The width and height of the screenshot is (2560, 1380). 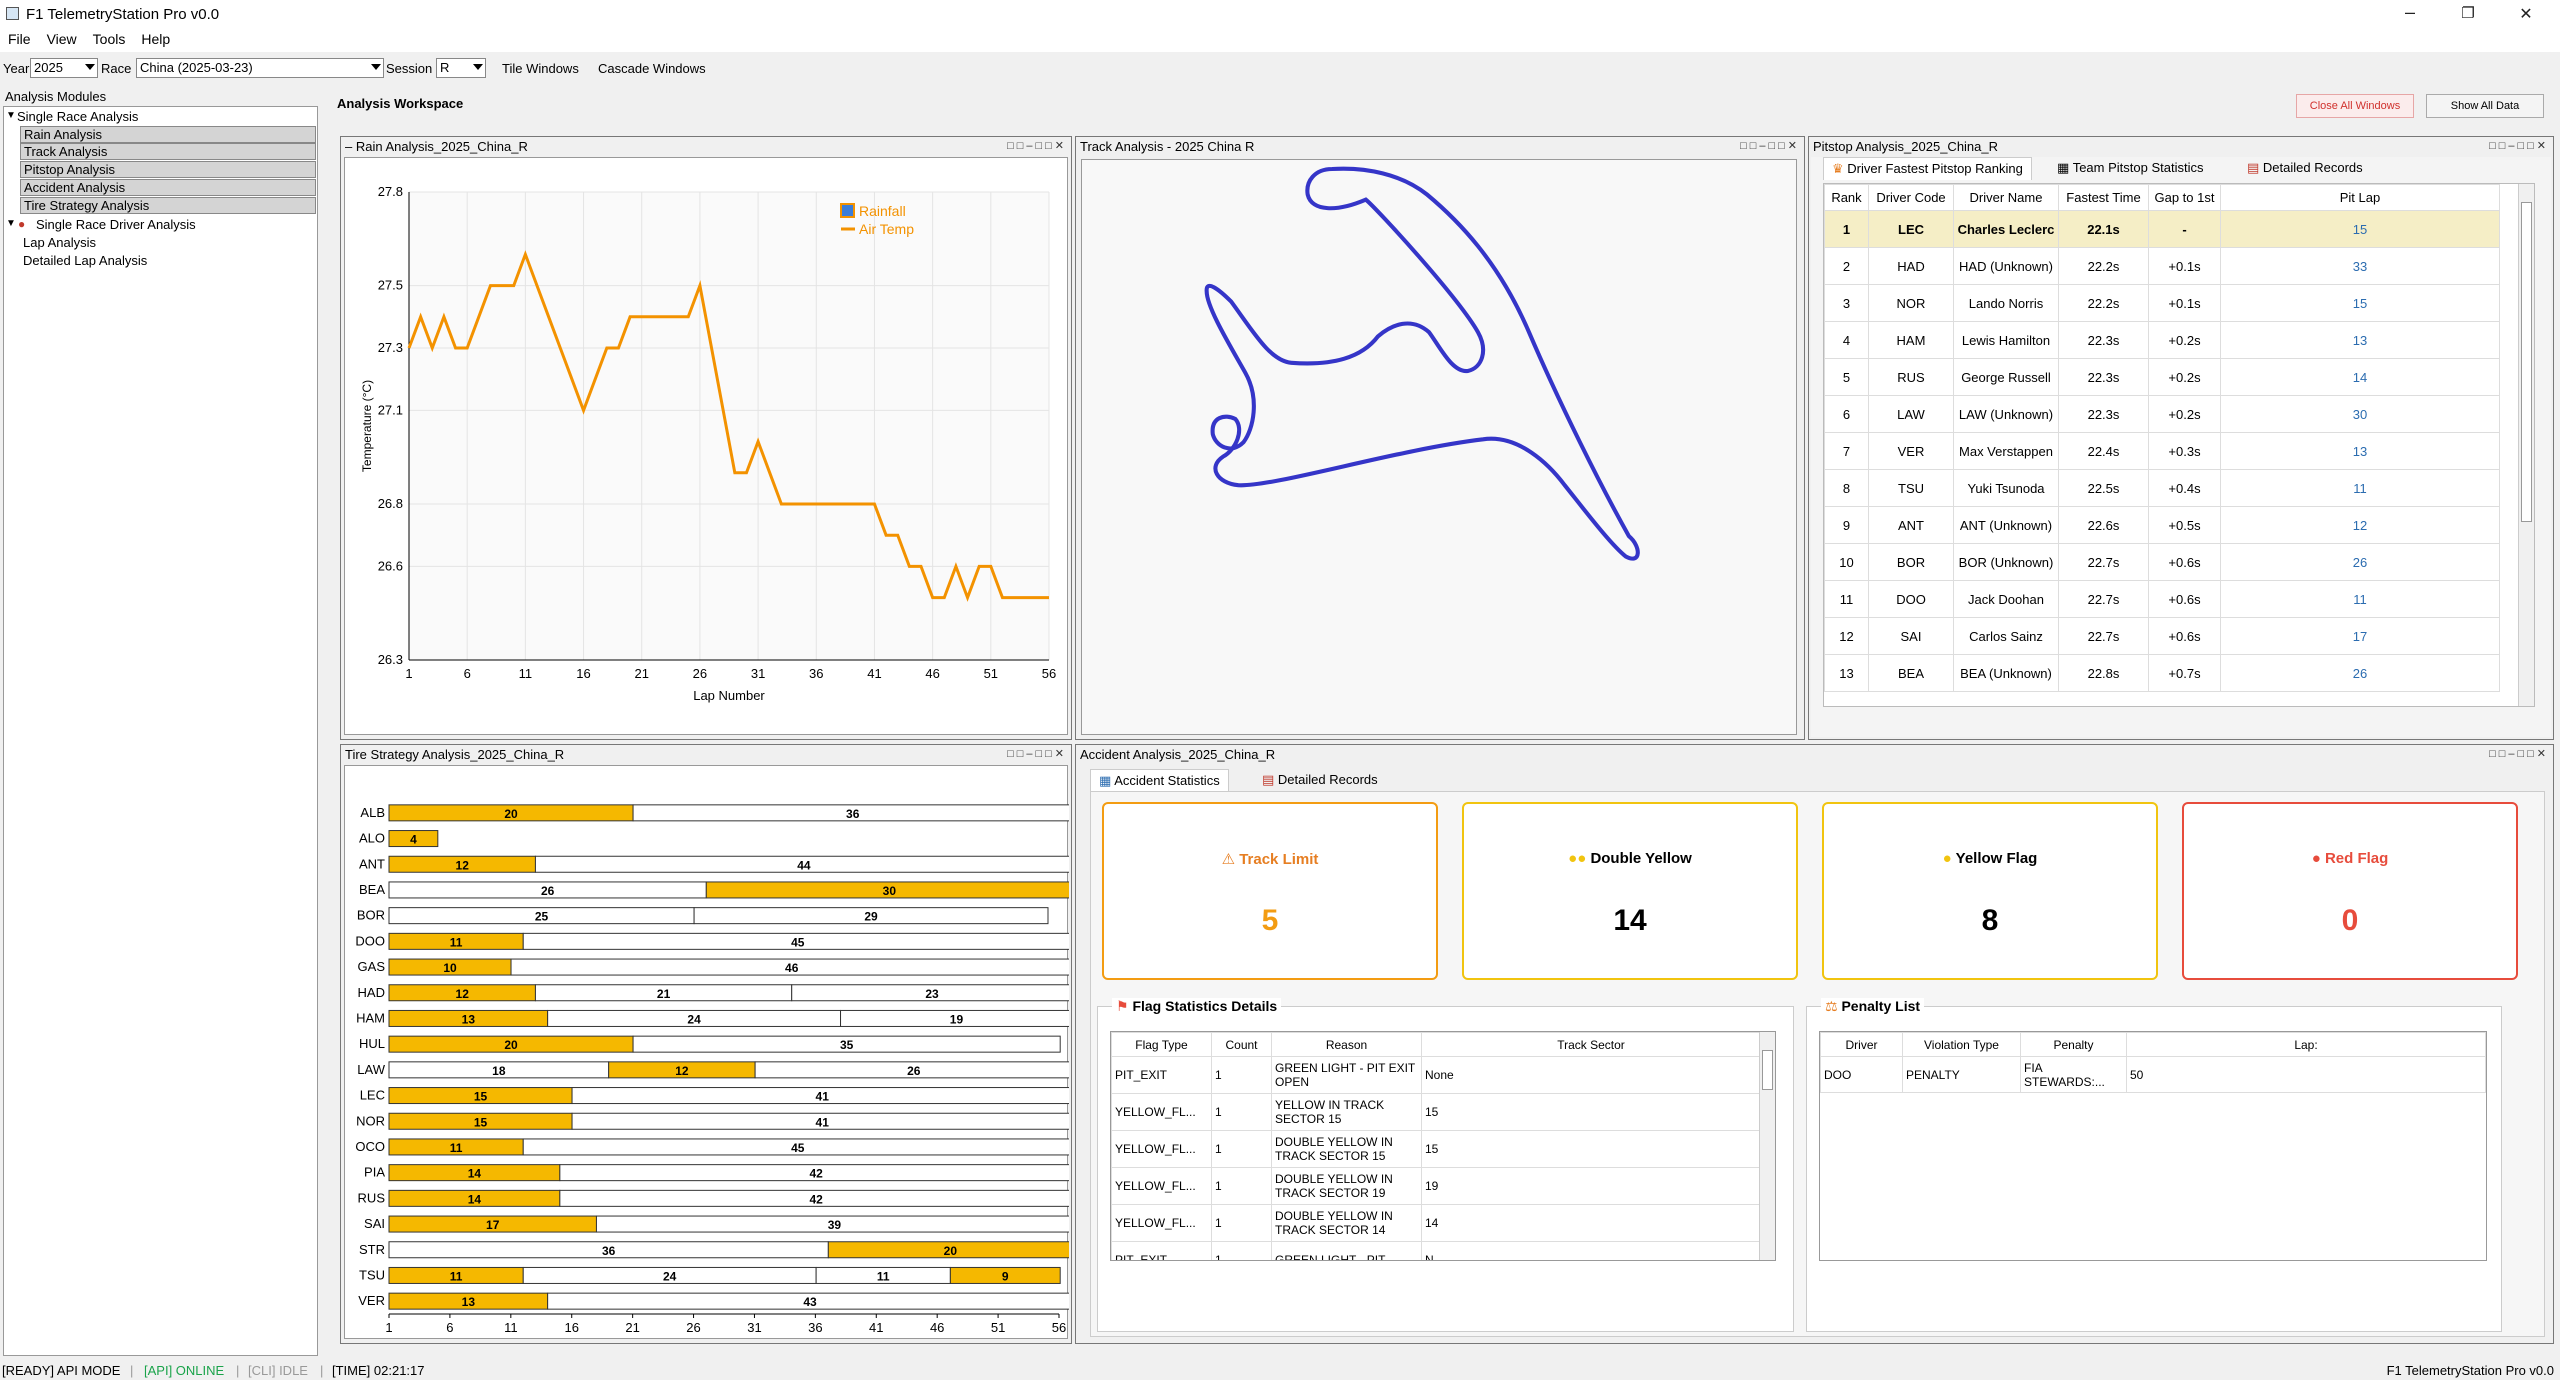 I want to click on stint-label: 20, so click(x=511, y=1045).